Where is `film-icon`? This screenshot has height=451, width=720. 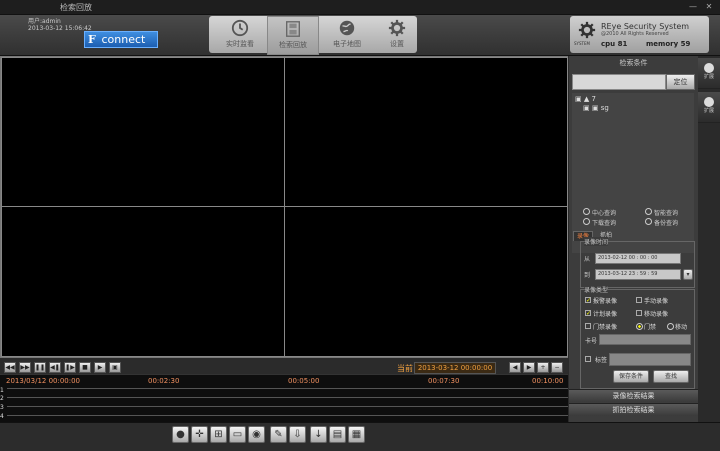 film-icon is located at coordinates (293, 29).